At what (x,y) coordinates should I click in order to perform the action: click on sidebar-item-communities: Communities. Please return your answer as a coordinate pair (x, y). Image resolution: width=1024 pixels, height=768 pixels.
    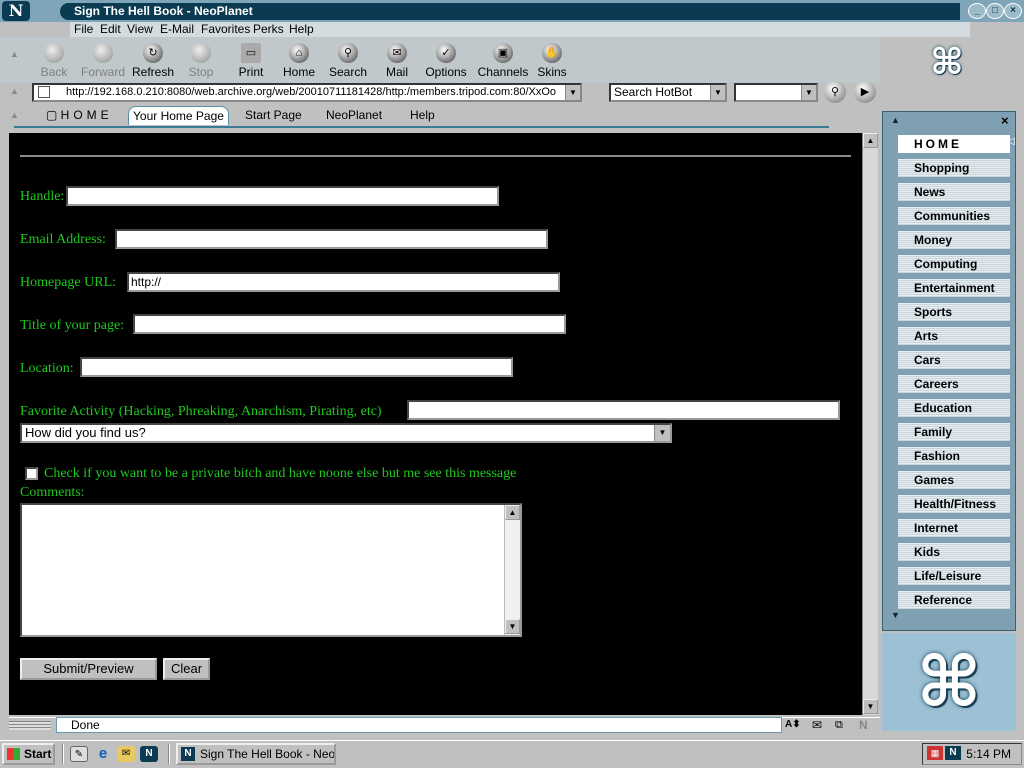
    Looking at the image, I should click on (954, 216).